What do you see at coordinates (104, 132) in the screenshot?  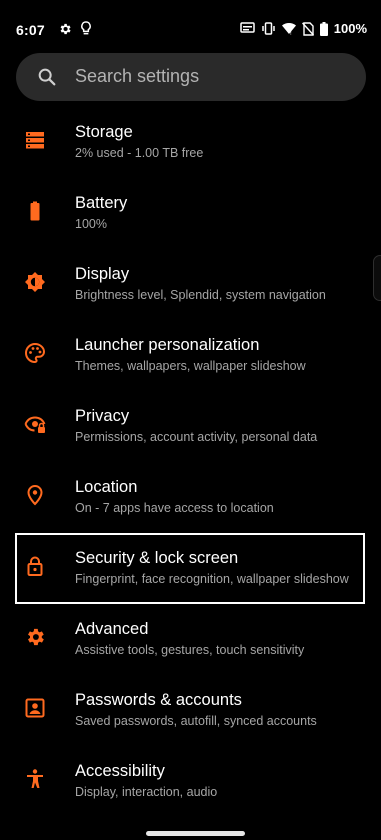 I see `setting-title: Storage` at bounding box center [104, 132].